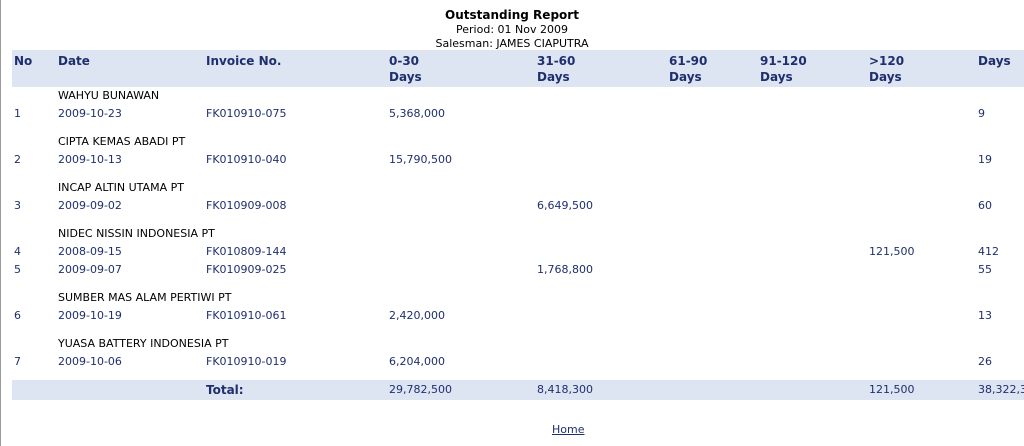  What do you see at coordinates (17, 159) in the screenshot?
I see `row-number: 2` at bounding box center [17, 159].